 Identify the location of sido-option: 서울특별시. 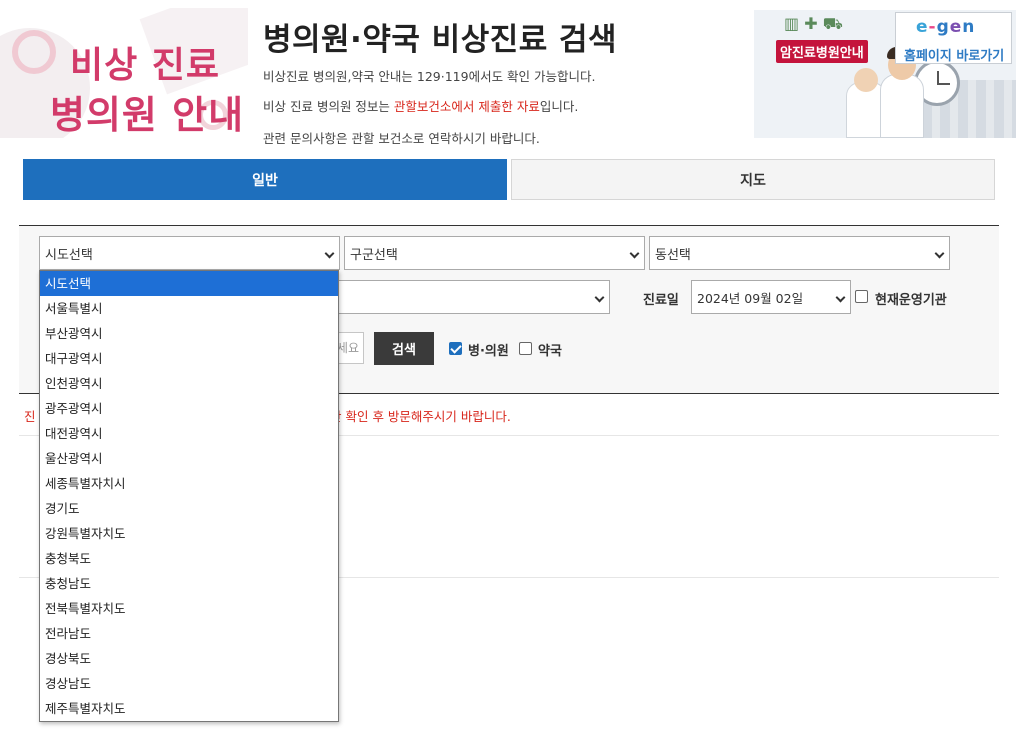
(189, 308).